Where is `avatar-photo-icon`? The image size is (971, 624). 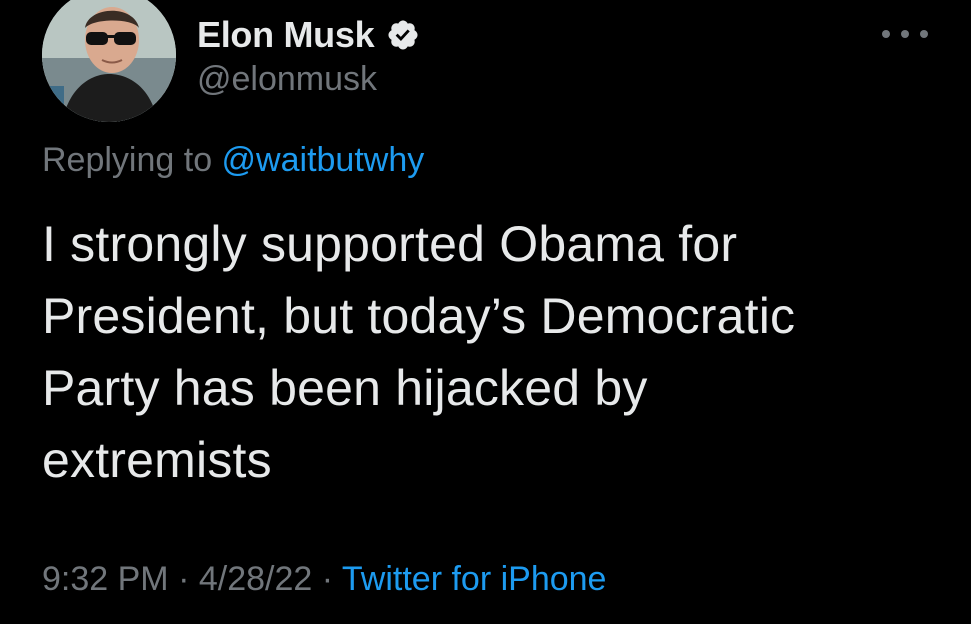
avatar-photo-icon is located at coordinates (109, 61).